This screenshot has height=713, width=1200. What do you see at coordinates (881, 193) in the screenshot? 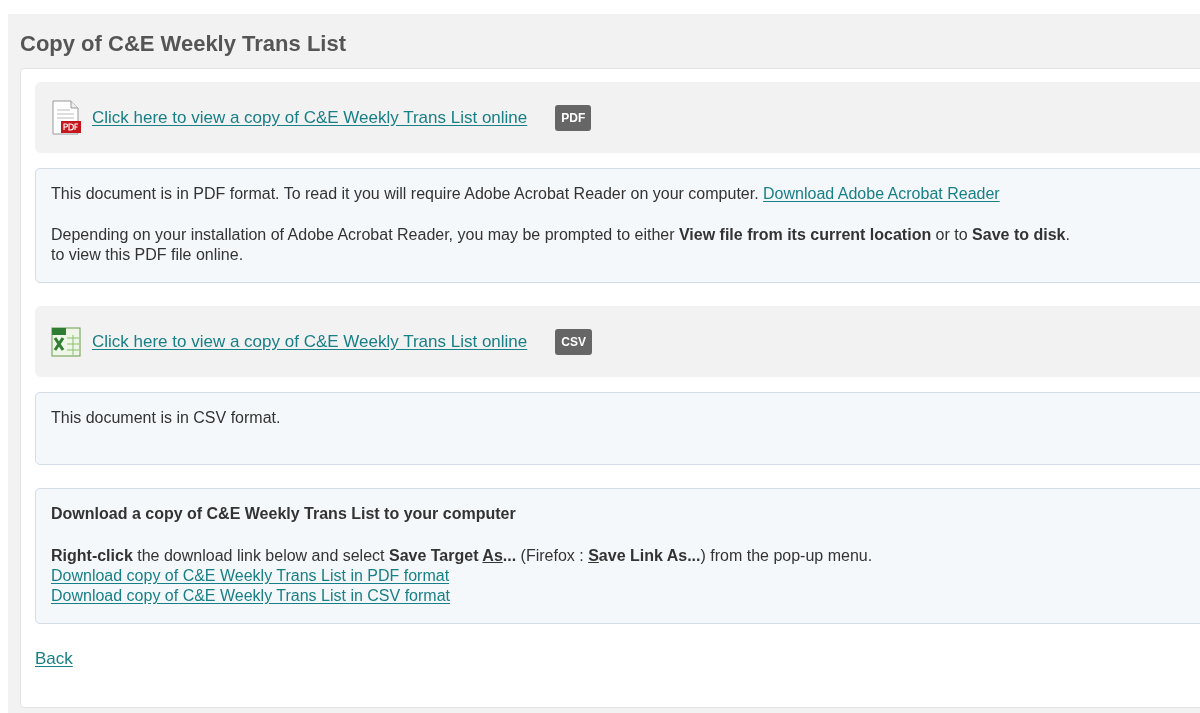
I see `download-reader-link: Download Adobe Acrobat Reader` at bounding box center [881, 193].